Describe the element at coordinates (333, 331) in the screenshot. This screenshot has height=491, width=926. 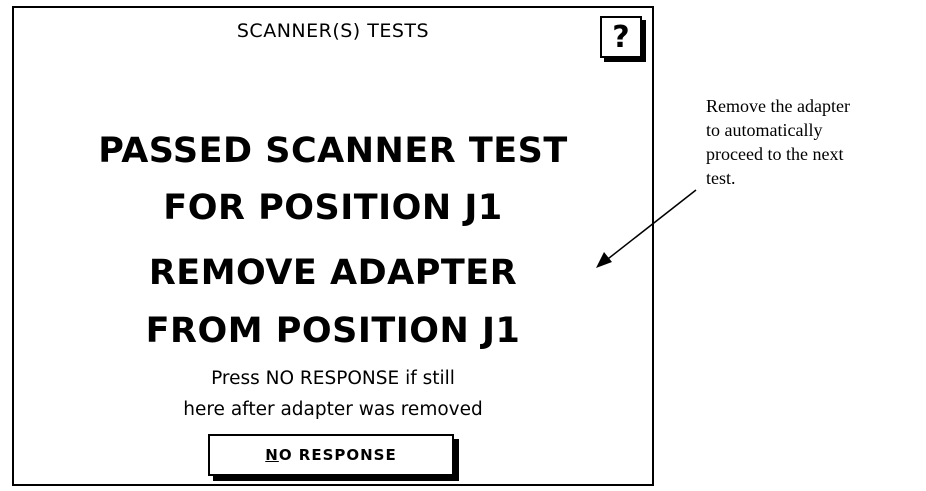
I see `remove-adapter-line-2: FROM POSITION J1` at that location.